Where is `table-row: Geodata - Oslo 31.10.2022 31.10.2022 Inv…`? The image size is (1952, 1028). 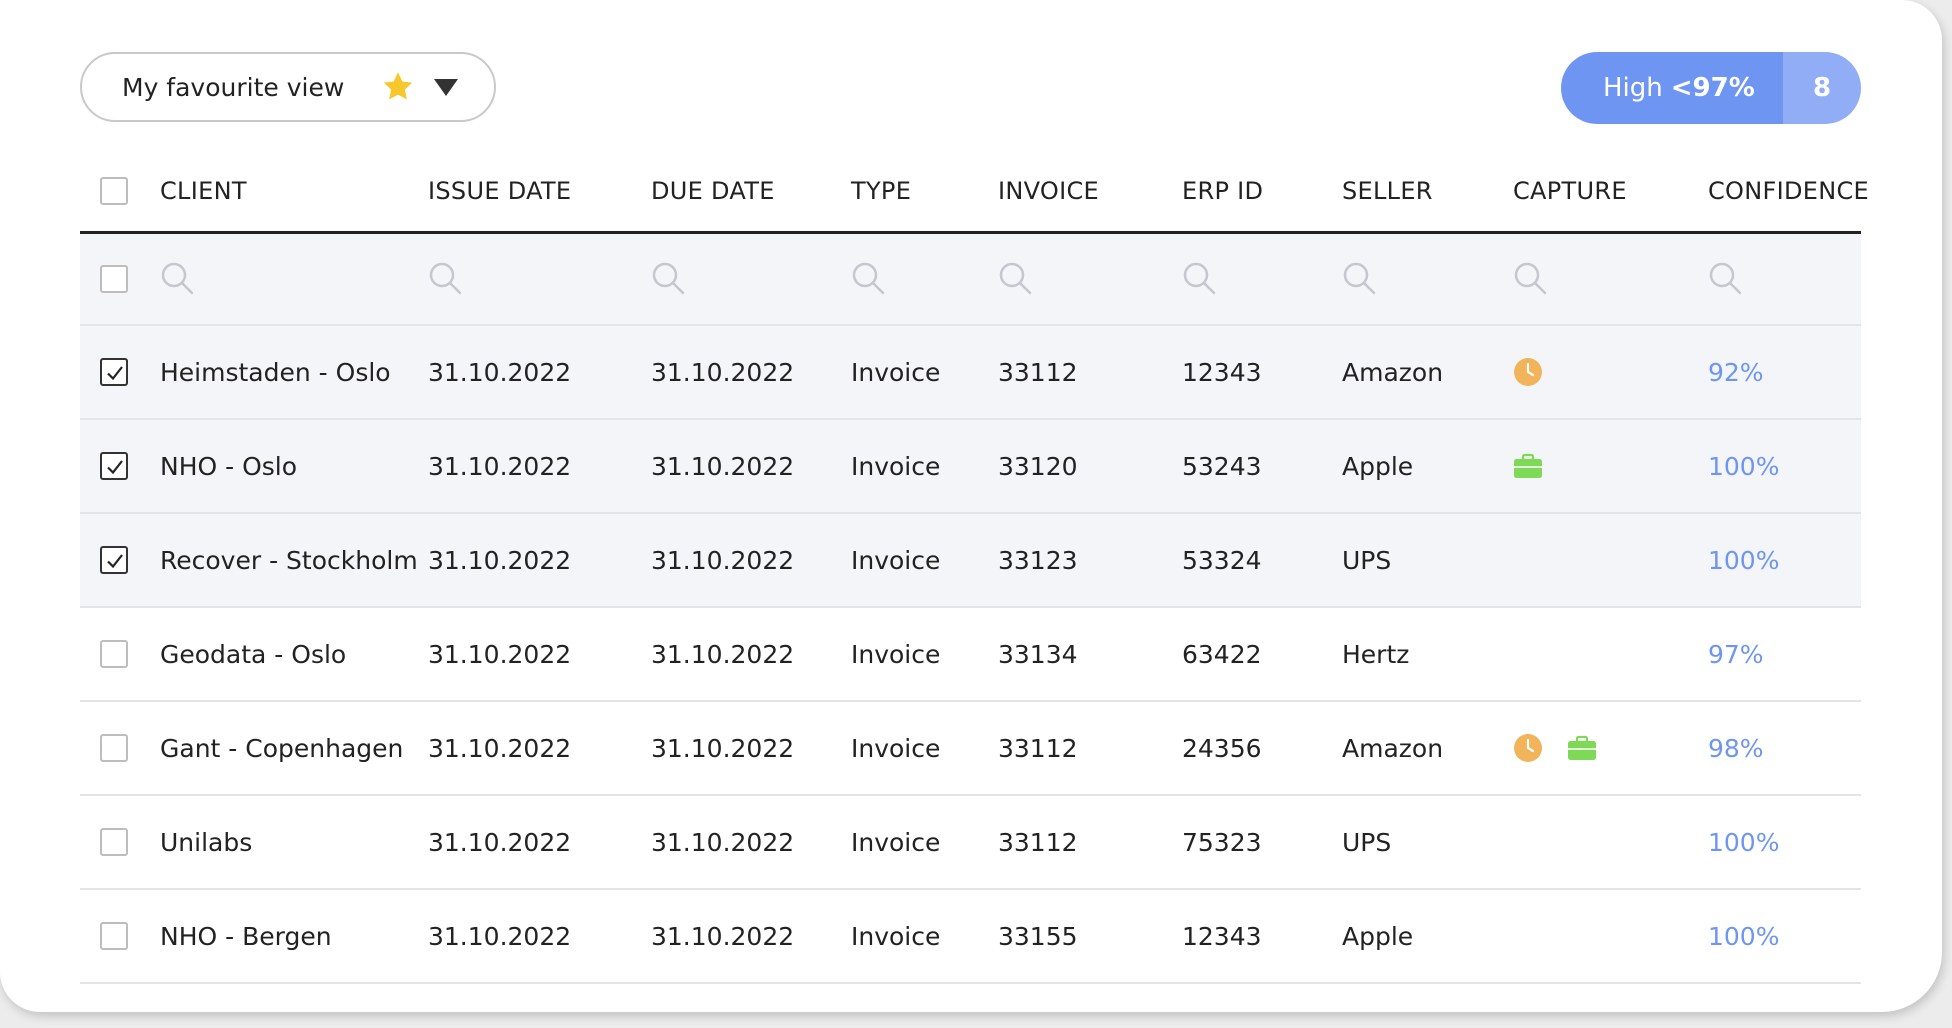 table-row: Geodata - Oslo 31.10.2022 31.10.2022 Inv… is located at coordinates (970, 655).